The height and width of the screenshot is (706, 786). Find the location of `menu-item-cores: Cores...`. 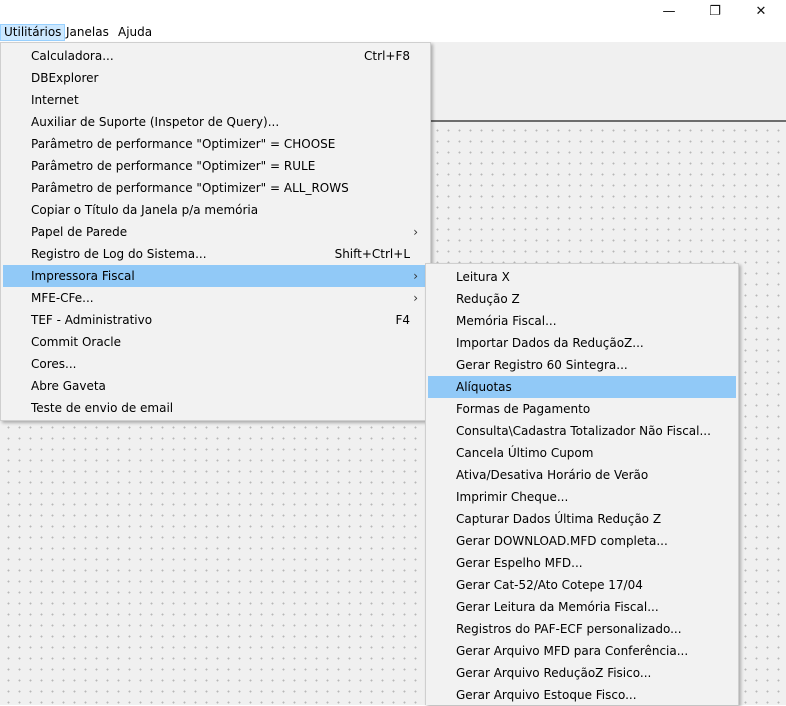

menu-item-cores: Cores... is located at coordinates (215, 364).